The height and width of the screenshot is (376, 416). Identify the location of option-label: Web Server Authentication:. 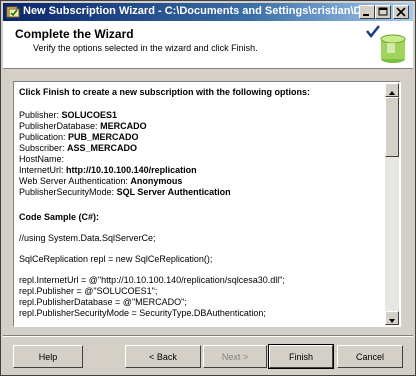
(73, 181).